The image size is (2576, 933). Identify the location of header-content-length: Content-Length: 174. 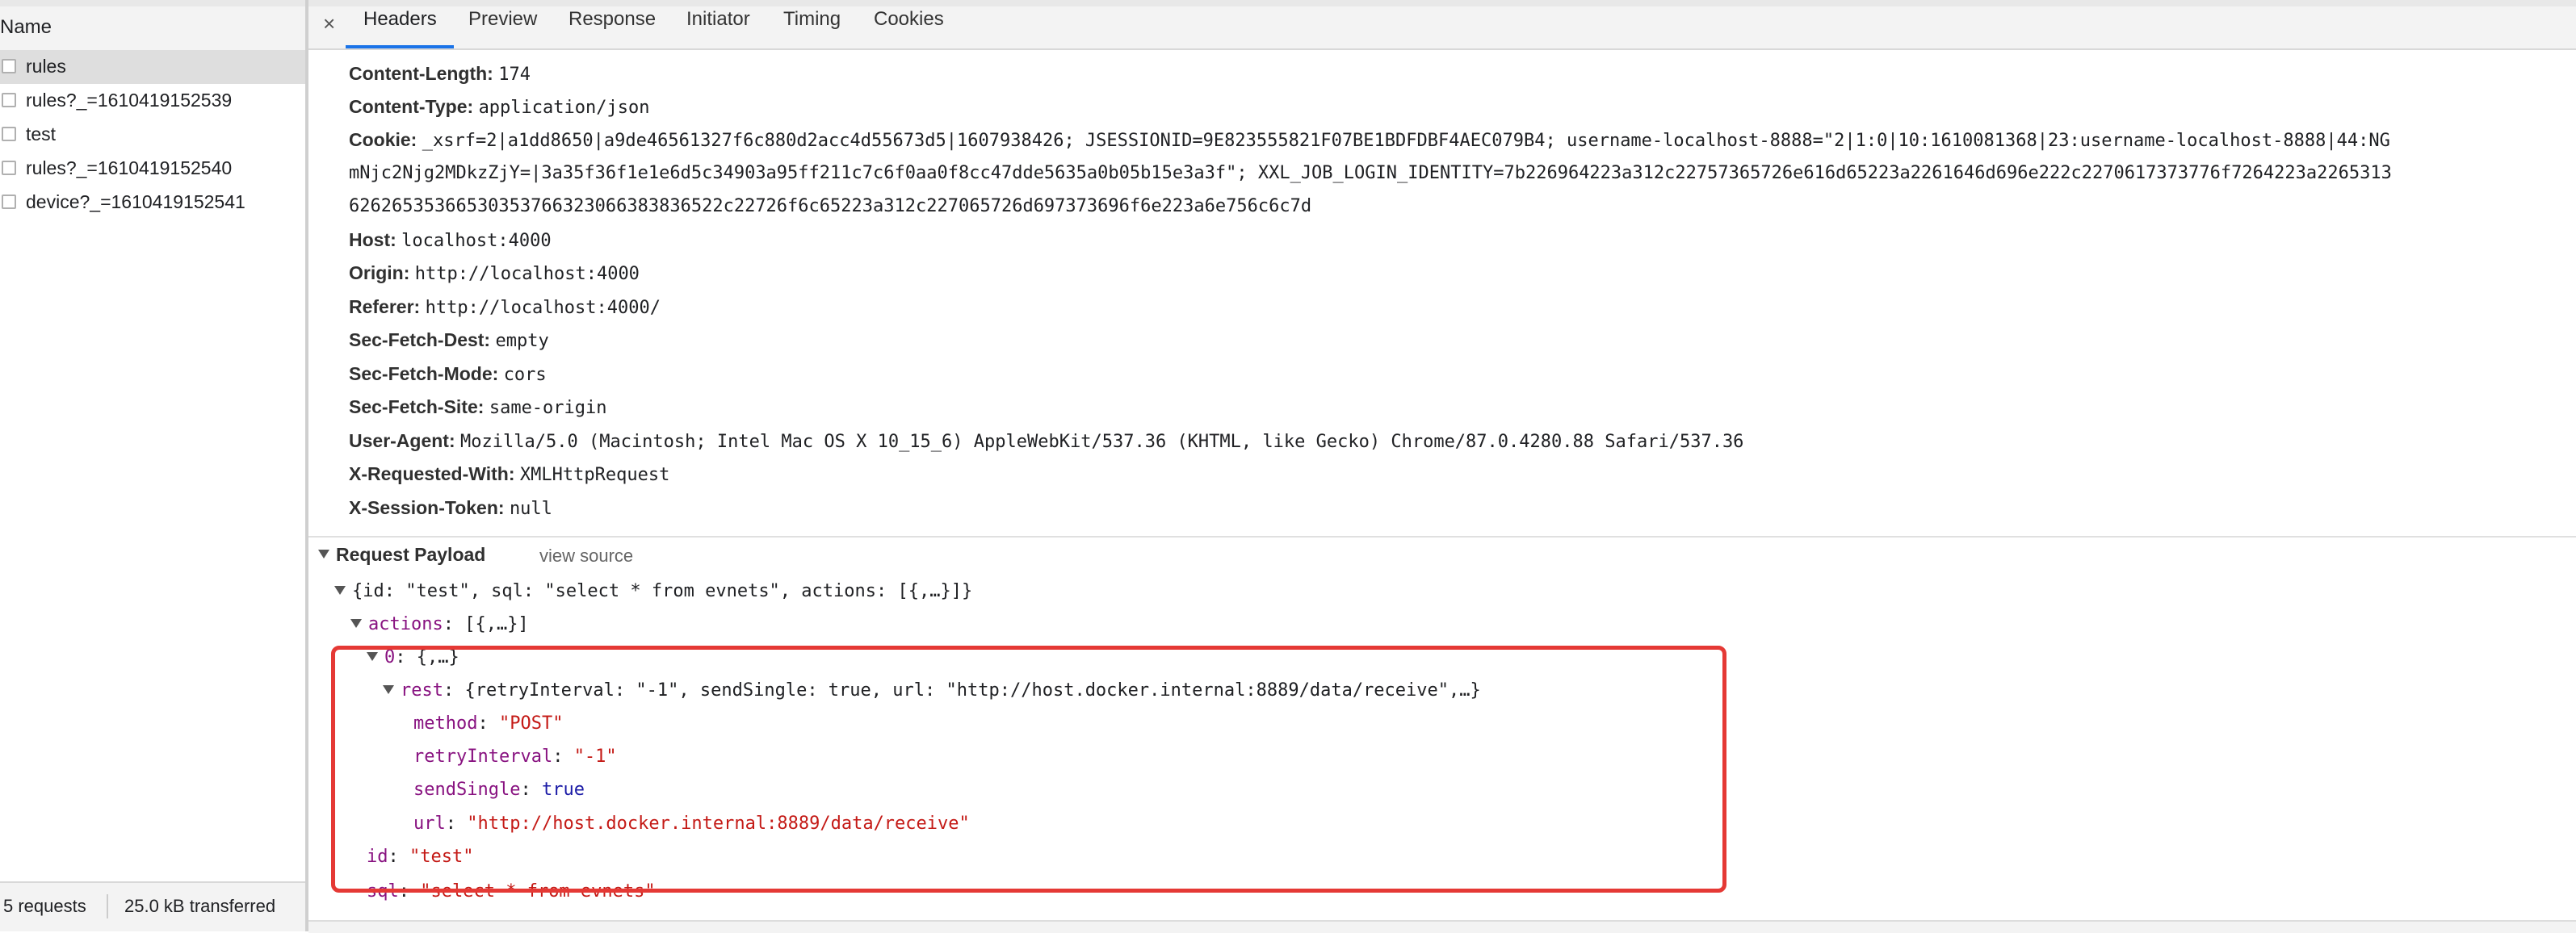
(440, 74).